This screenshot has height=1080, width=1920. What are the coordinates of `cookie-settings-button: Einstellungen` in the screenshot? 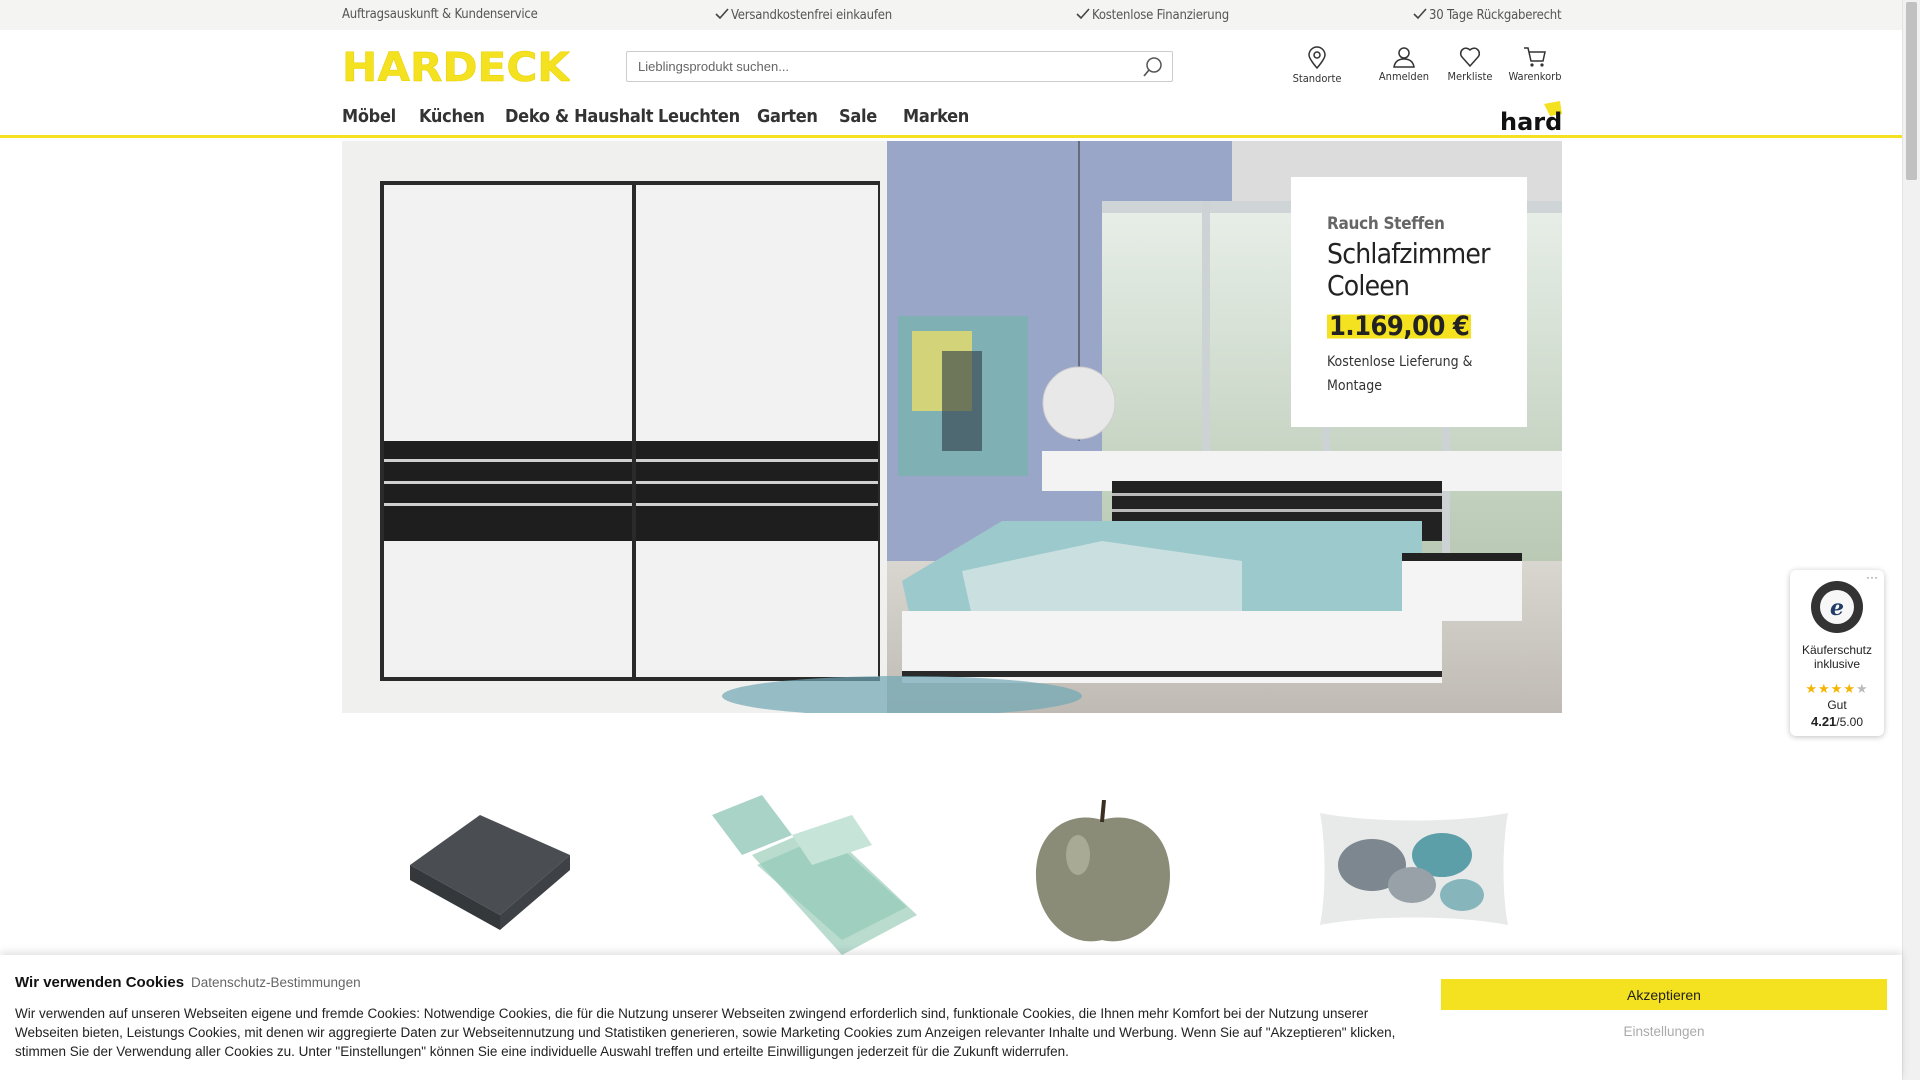 It's located at (1664, 1031).